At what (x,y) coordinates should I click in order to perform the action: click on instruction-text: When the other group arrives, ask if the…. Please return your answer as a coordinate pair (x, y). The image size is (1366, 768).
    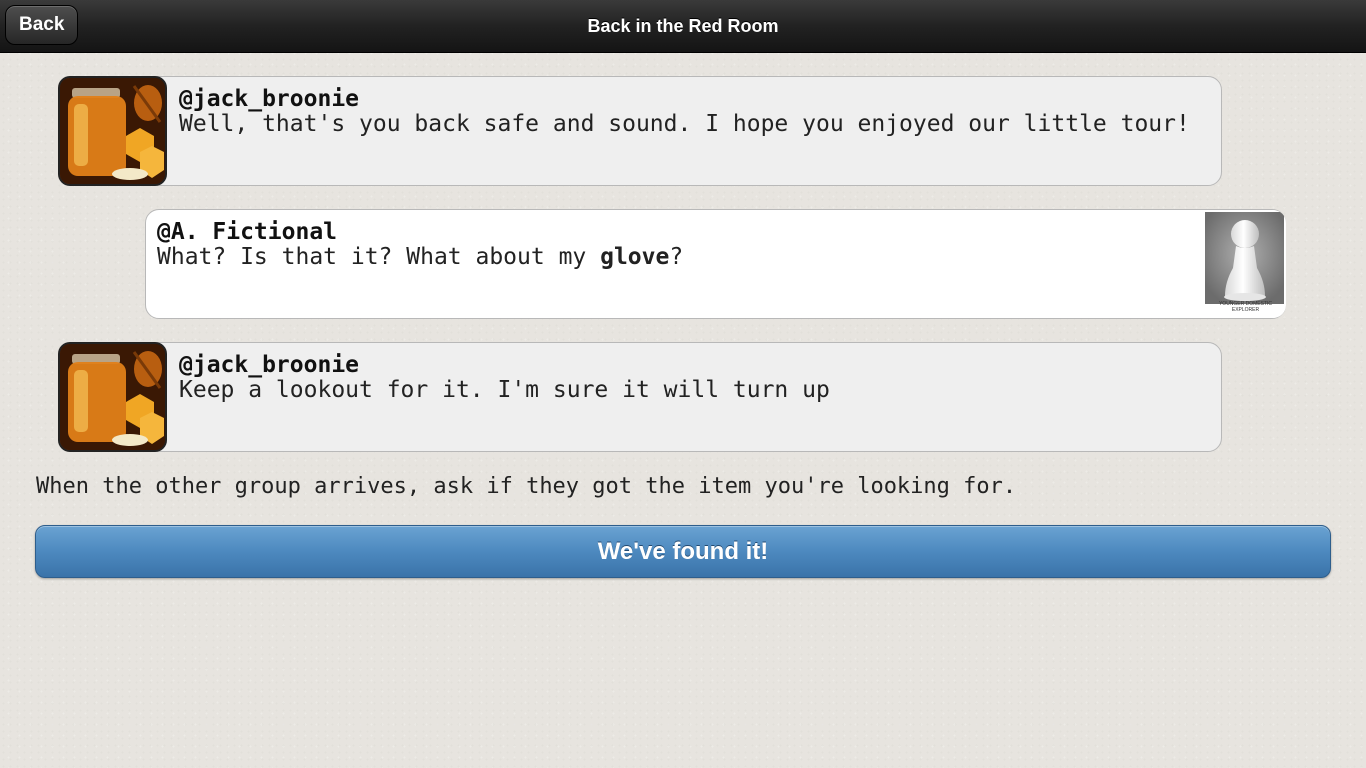
    Looking at the image, I should click on (526, 486).